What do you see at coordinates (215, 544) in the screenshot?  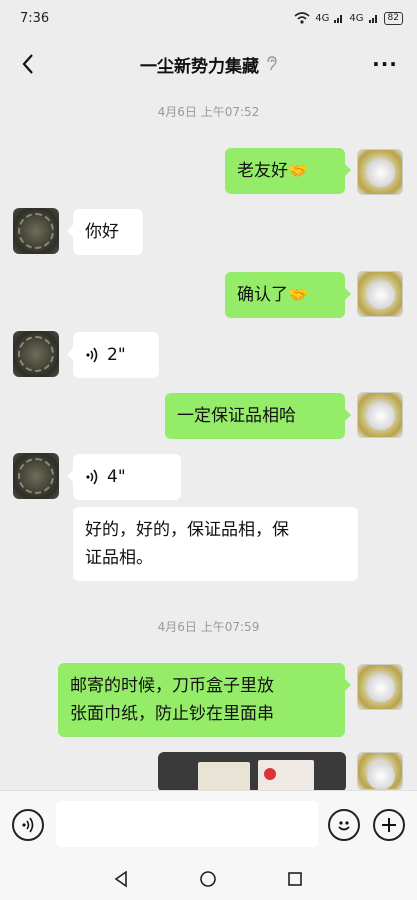 I see `message-bubble-other: 好的，好的，保证品相，保 证品相。` at bounding box center [215, 544].